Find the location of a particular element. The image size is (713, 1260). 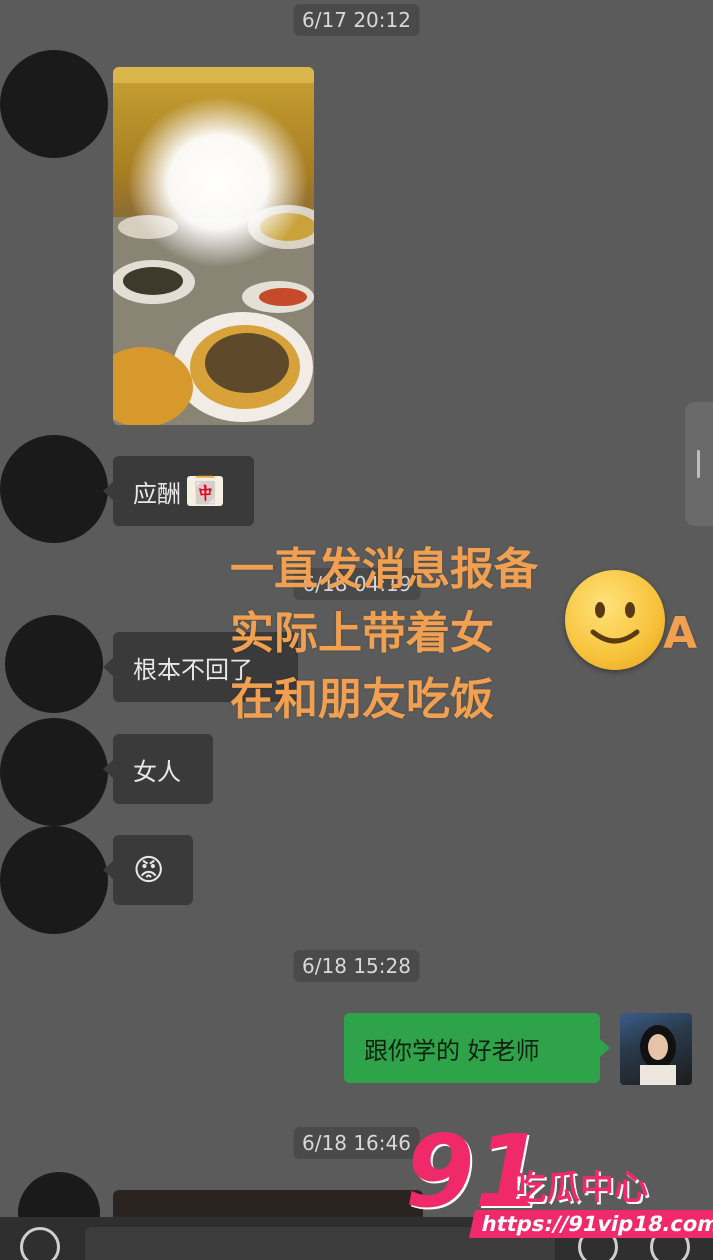

angry-emoji-icon: 😡 is located at coordinates (149, 870).